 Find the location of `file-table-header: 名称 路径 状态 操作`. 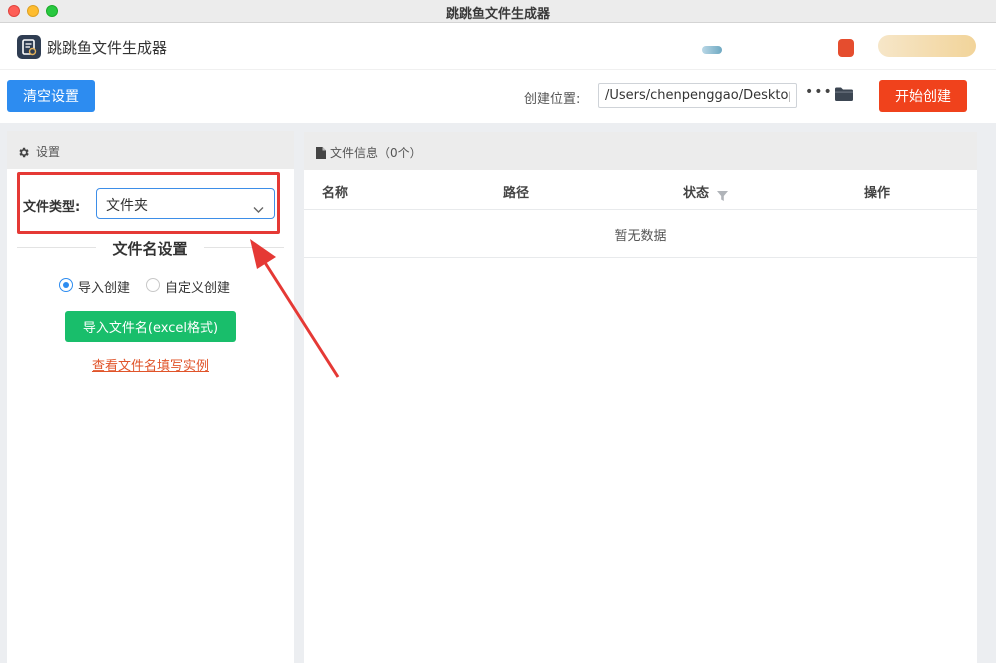

file-table-header: 名称 路径 状态 操作 is located at coordinates (640, 190).